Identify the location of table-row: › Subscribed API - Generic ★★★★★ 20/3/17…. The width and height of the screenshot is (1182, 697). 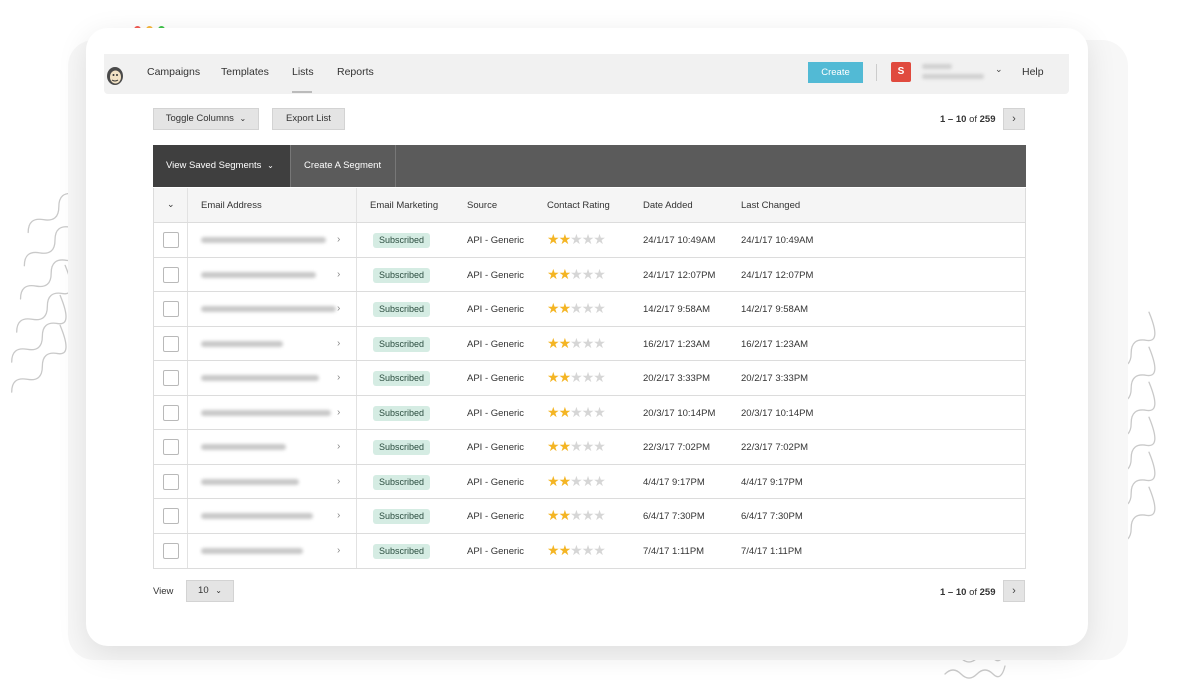
(589, 412).